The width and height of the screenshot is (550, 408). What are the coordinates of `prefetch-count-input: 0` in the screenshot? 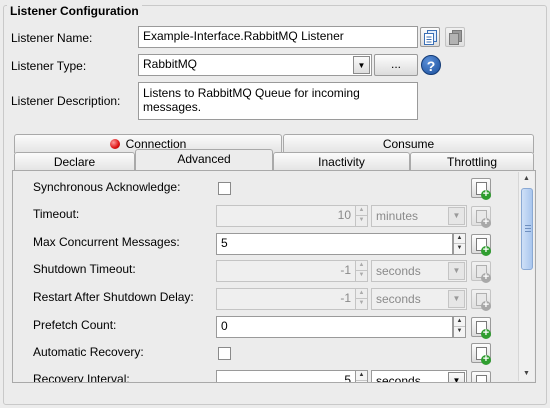 It's located at (334, 327).